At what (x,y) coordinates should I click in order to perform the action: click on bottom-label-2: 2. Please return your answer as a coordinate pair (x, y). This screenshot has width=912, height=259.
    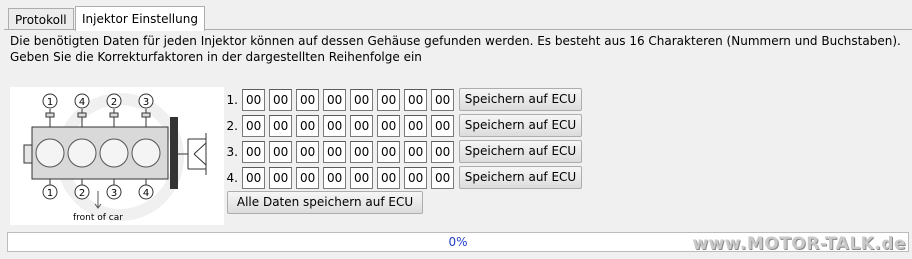
    Looking at the image, I should click on (82, 193).